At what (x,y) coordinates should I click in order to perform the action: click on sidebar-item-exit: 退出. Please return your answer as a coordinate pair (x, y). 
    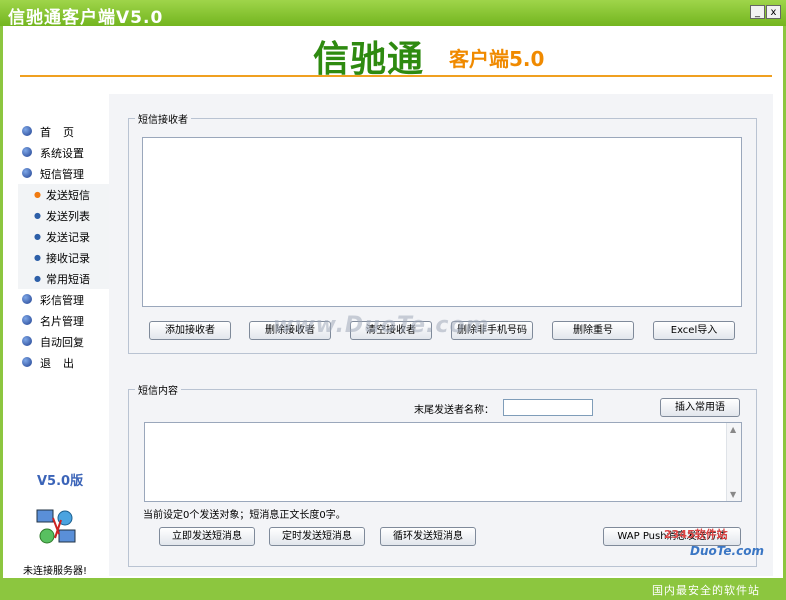
    Looking at the image, I should click on (65, 362).